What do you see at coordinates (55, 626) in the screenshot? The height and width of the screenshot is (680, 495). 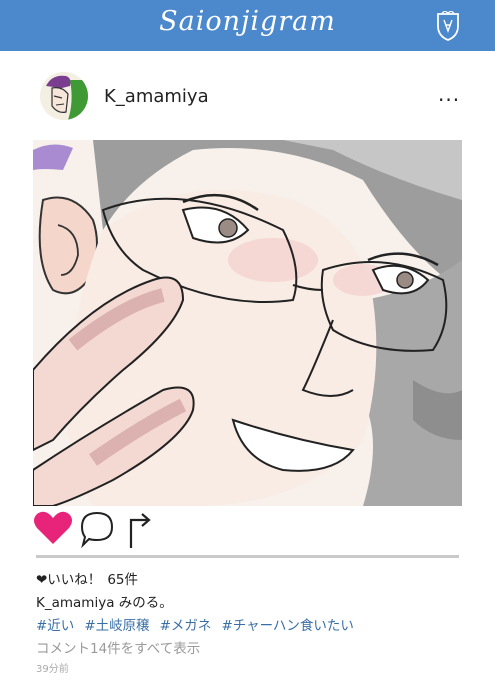 I see `hashtag-link: #近い` at bounding box center [55, 626].